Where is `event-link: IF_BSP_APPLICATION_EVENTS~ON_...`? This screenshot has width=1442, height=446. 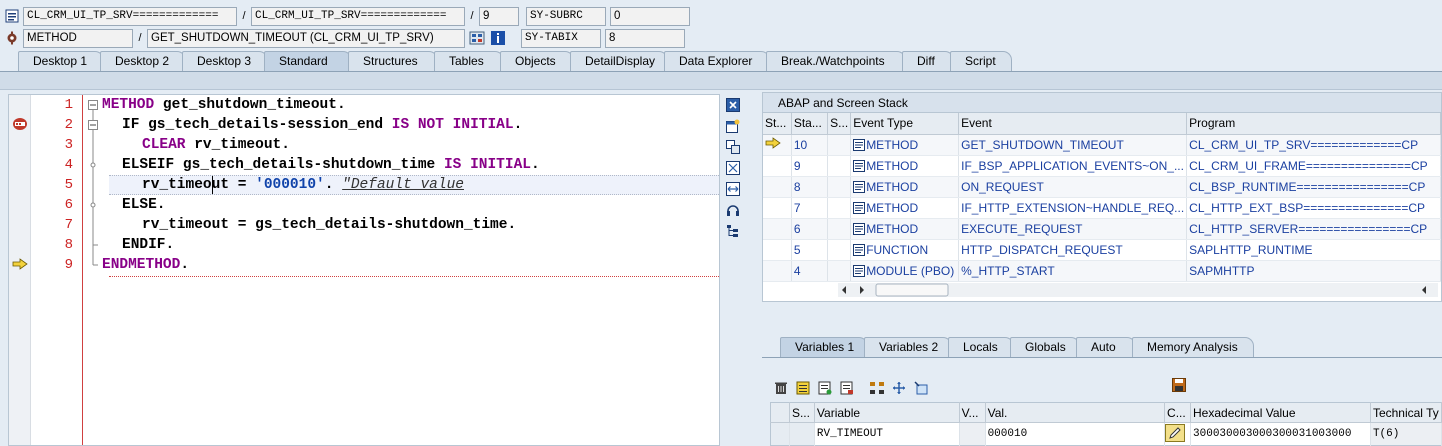
event-link: IF_BSP_APPLICATION_EVENTS~ON_... is located at coordinates (1073, 166).